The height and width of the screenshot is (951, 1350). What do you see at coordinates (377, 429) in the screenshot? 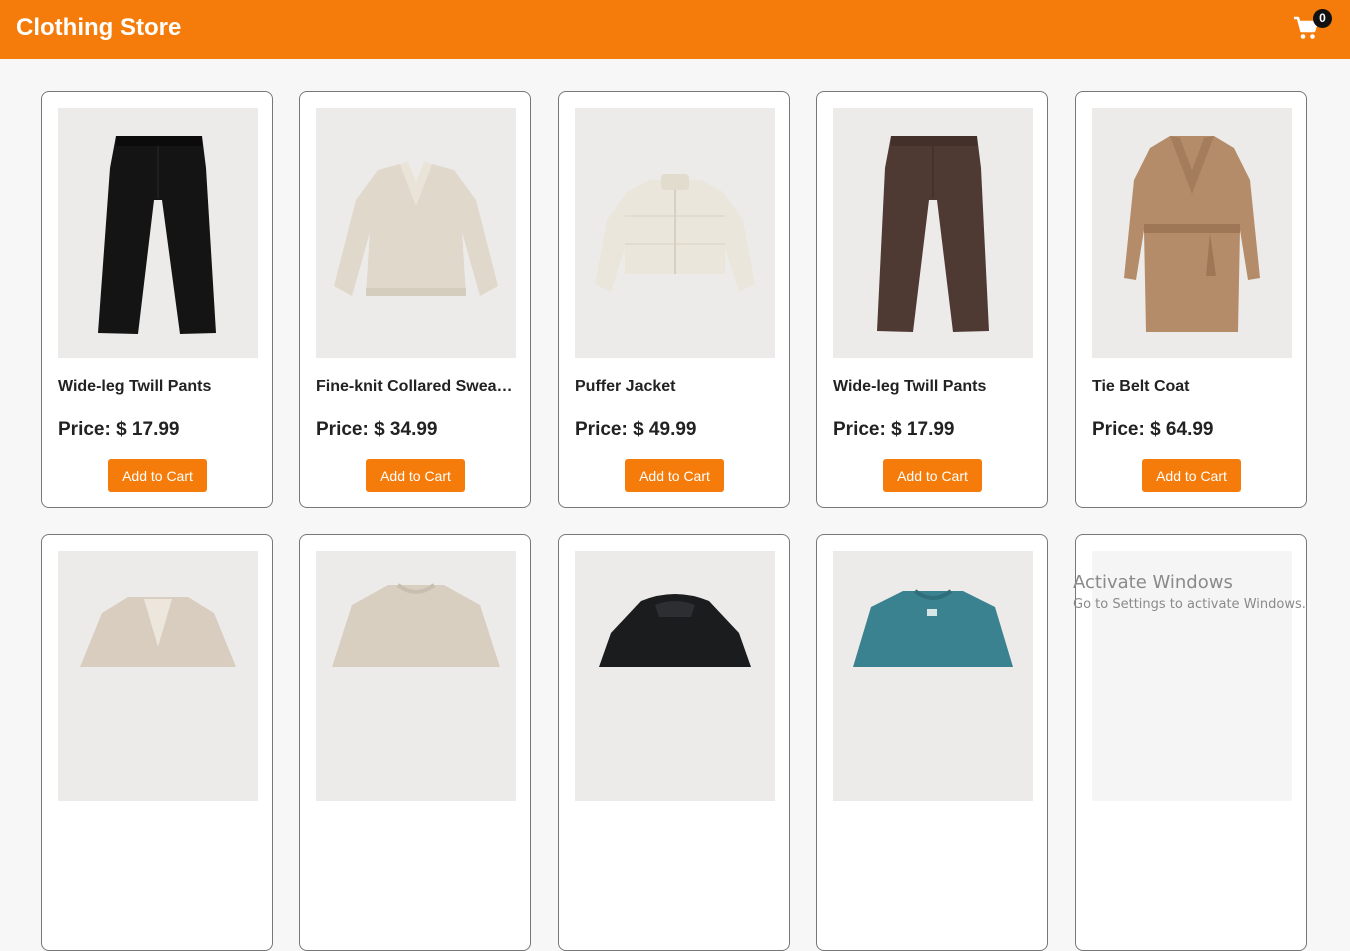
I see `product-price: Price: $ 34.99` at bounding box center [377, 429].